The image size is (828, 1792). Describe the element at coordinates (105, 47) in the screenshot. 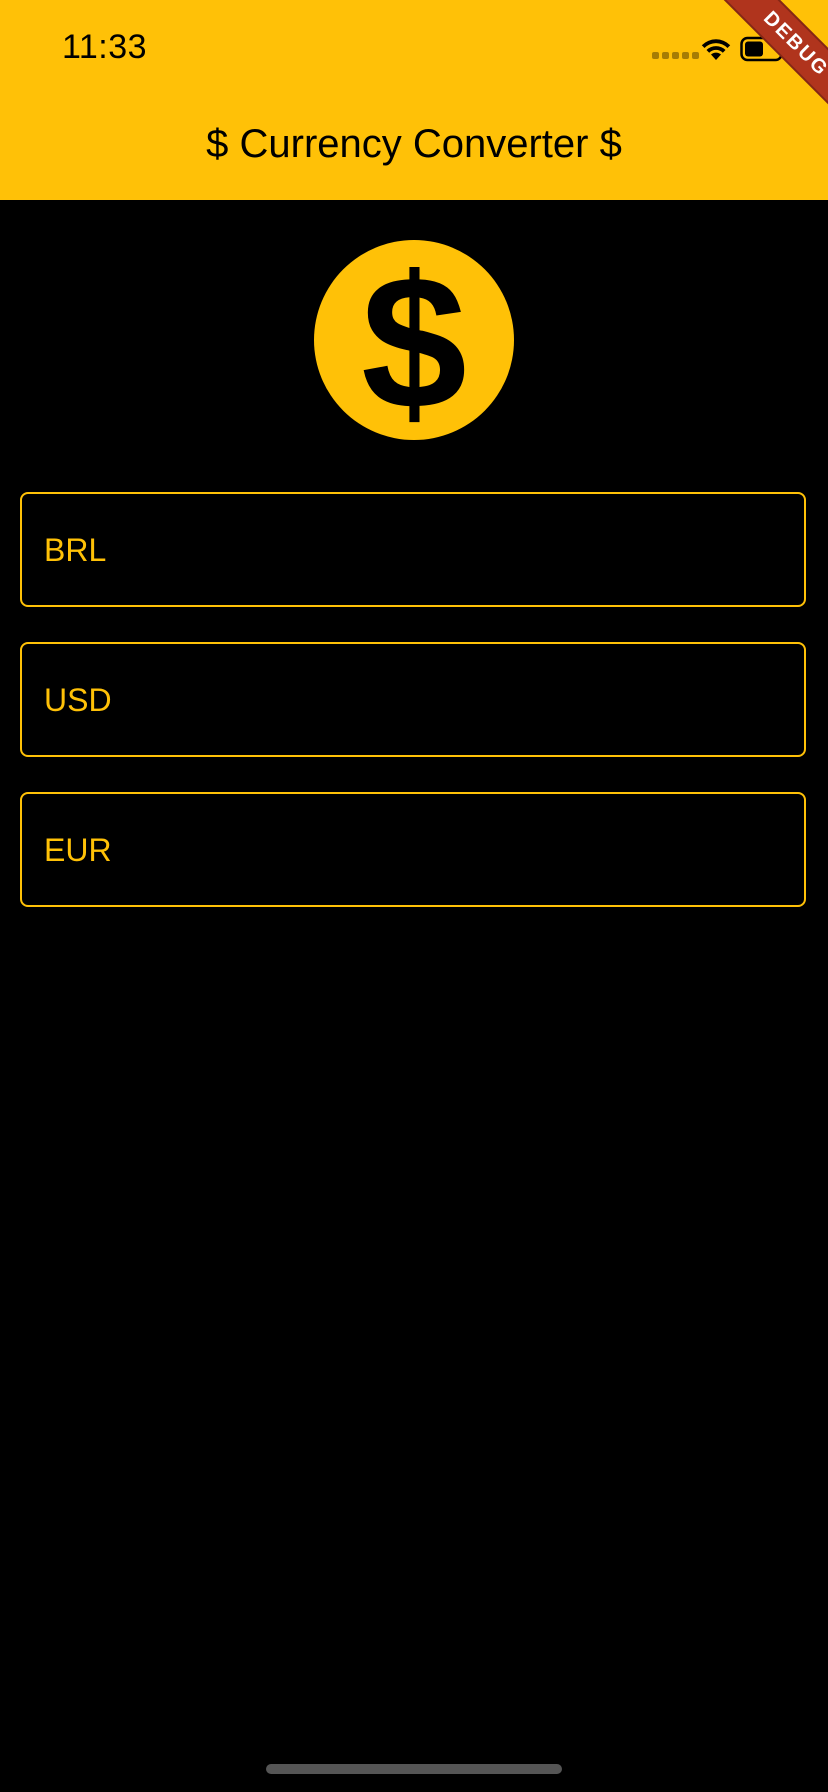

I see `status-time: 11:33` at that location.